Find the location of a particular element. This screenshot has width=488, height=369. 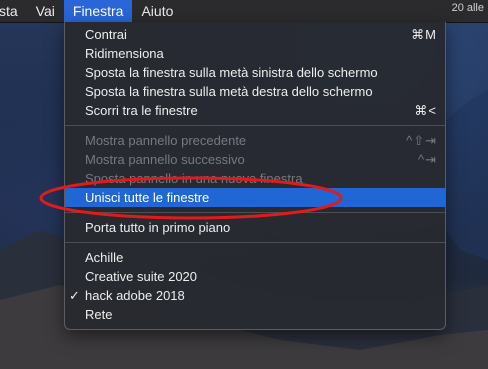

menu-item-window-rete: Rete is located at coordinates (255, 314).